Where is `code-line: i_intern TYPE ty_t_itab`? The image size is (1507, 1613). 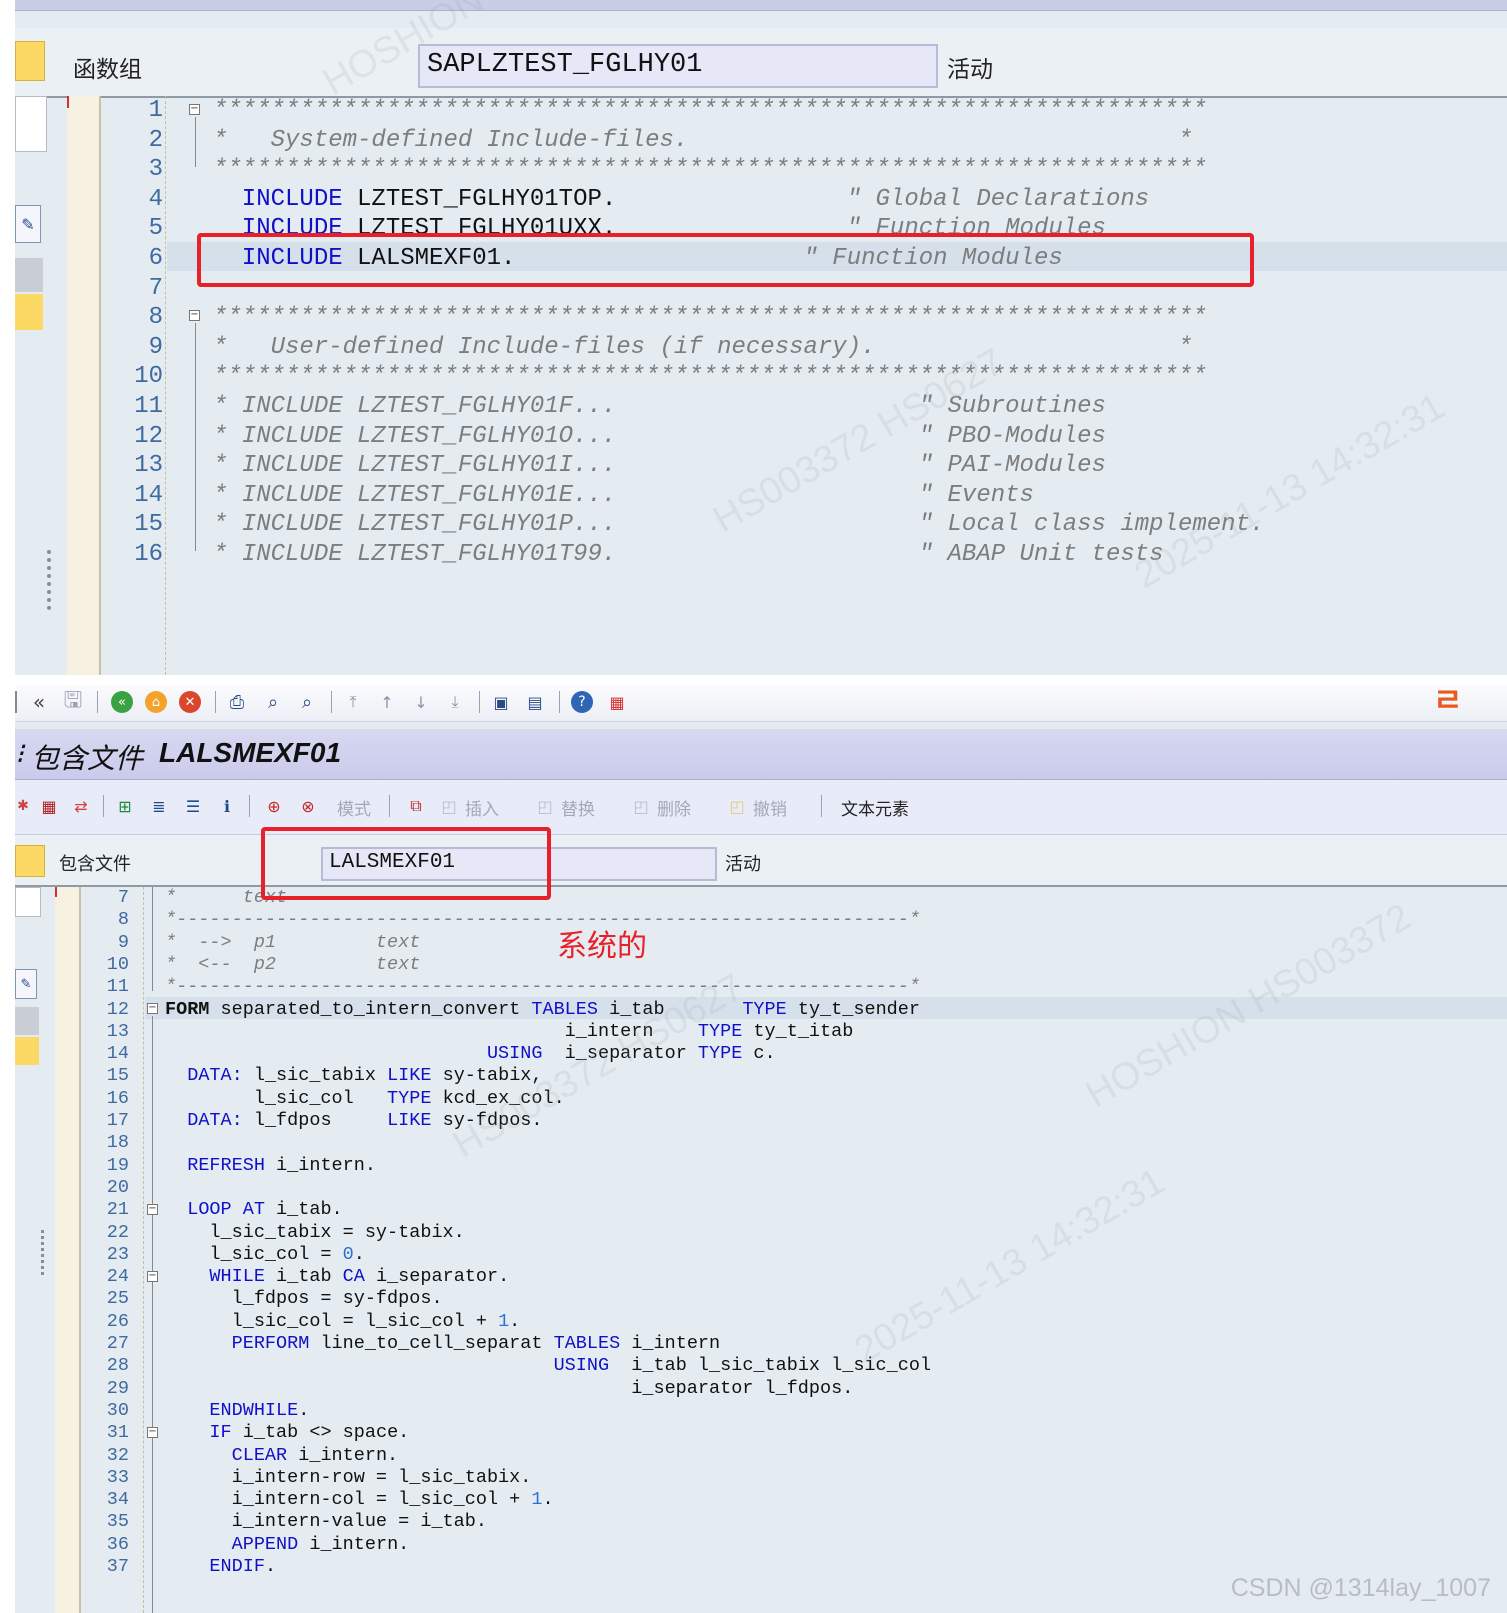 code-line: i_intern TYPE ty_t_itab is located at coordinates (509, 1032).